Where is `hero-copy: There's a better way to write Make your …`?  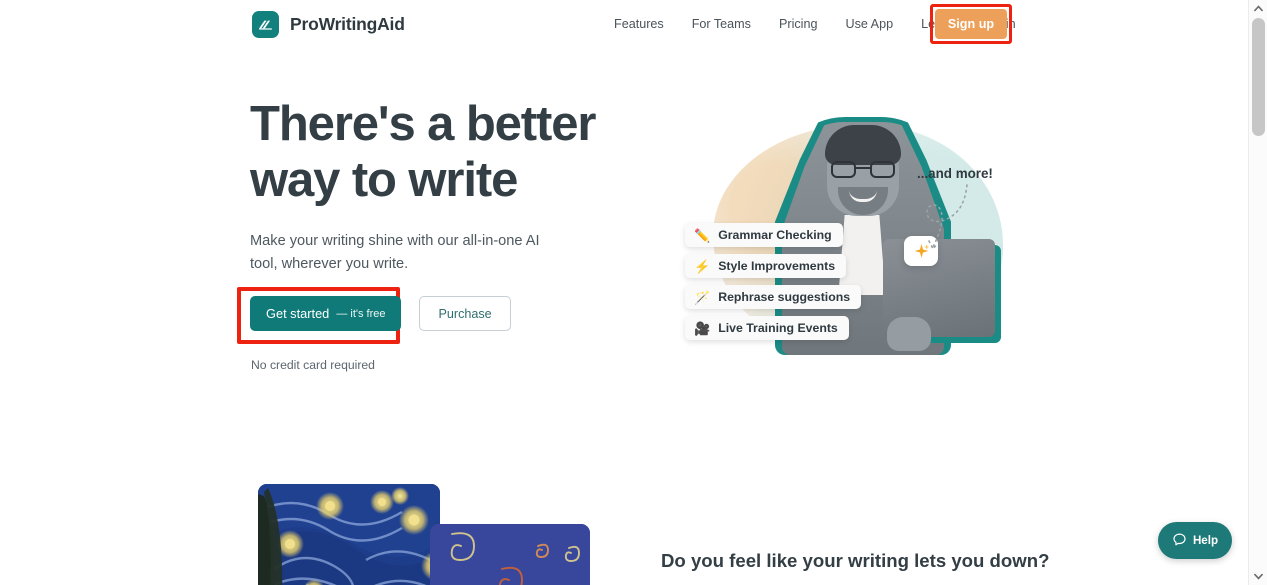
hero-copy: There's a better way to write Make your … is located at coordinates (430, 186).